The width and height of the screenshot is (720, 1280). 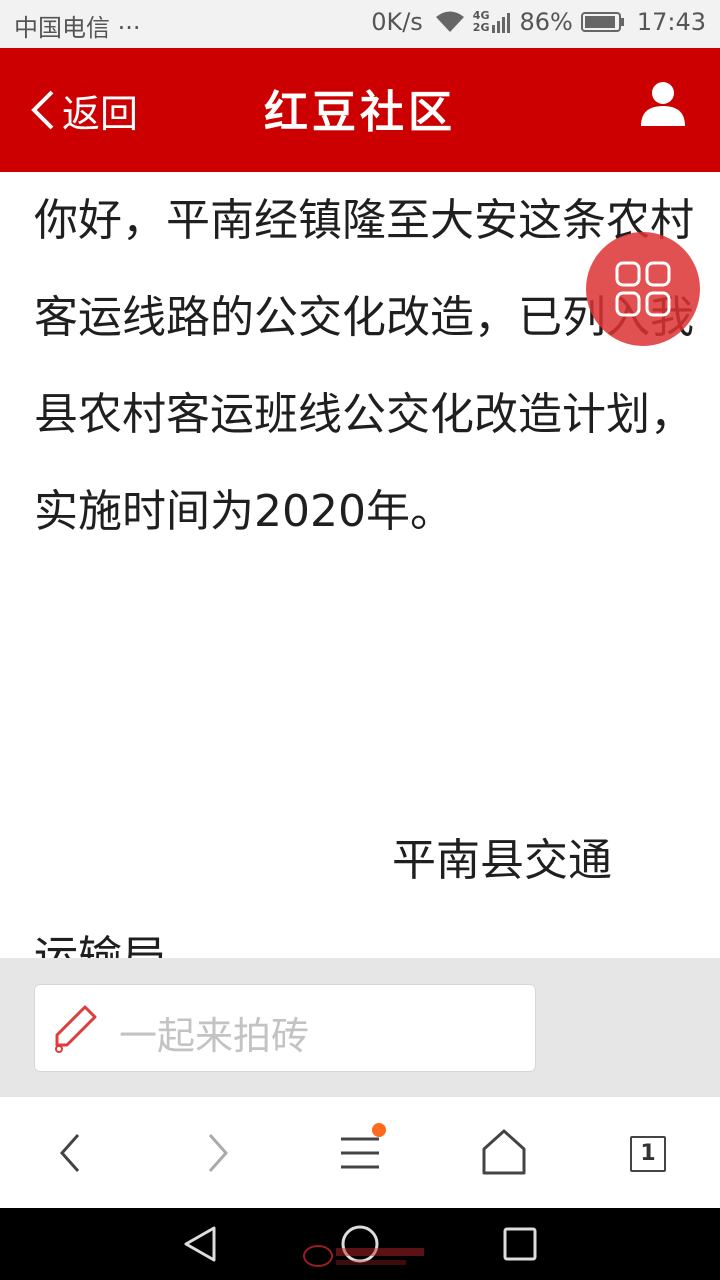 I want to click on watermark-logo, so click(x=363, y=1256).